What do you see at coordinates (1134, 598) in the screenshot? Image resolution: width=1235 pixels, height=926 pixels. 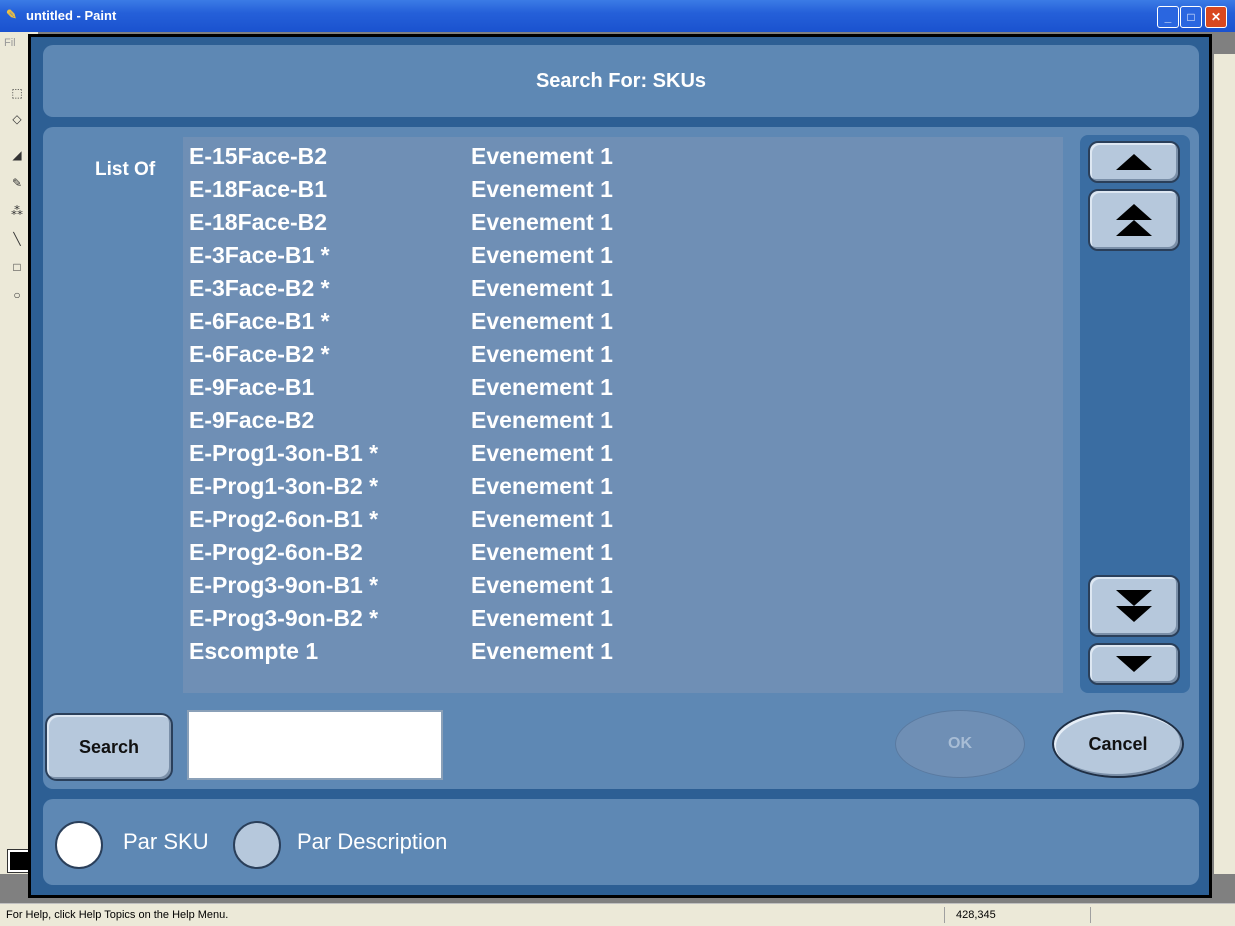 I see `double-arrow-down-icon` at bounding box center [1134, 598].